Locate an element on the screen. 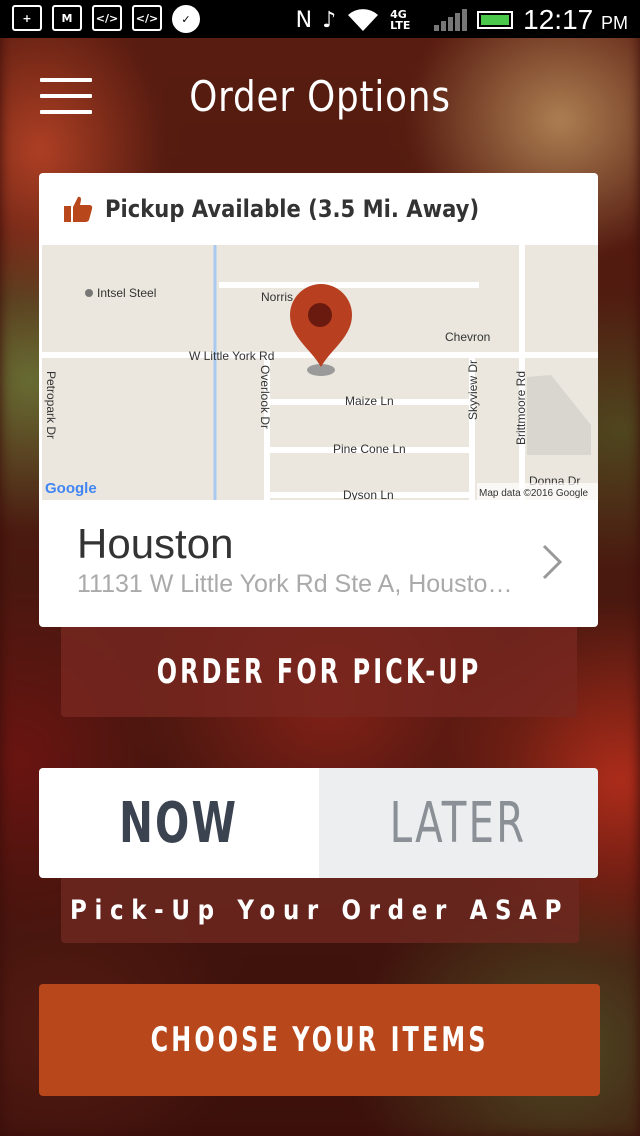 This screenshot has height=1136, width=640. order-for-pickup-label: ORDER FOR PICK-UP is located at coordinates (319, 672).